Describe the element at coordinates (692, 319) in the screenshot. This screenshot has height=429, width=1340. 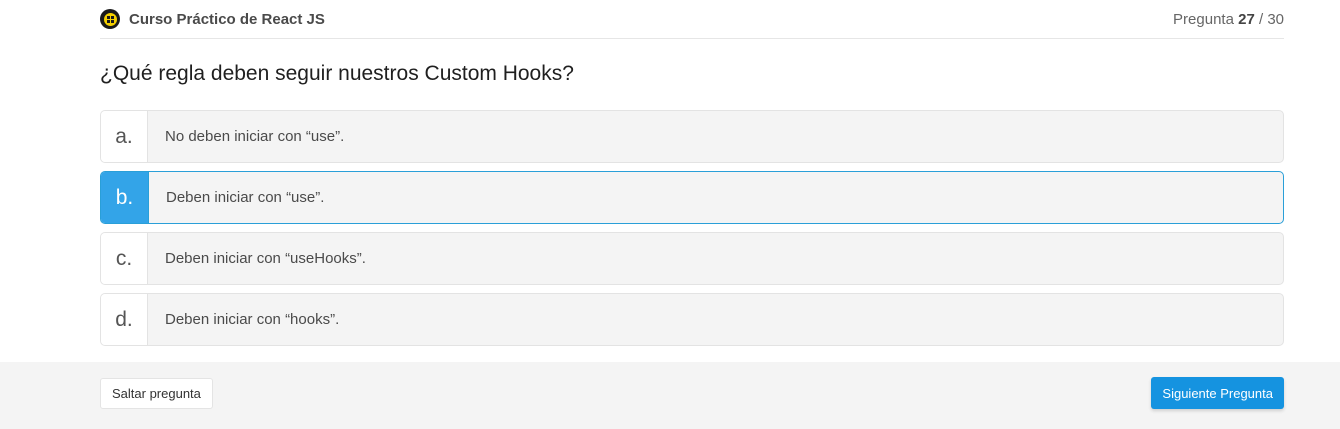
I see `answer-option-d: d. Deben iniciar con “hooks”.` at that location.